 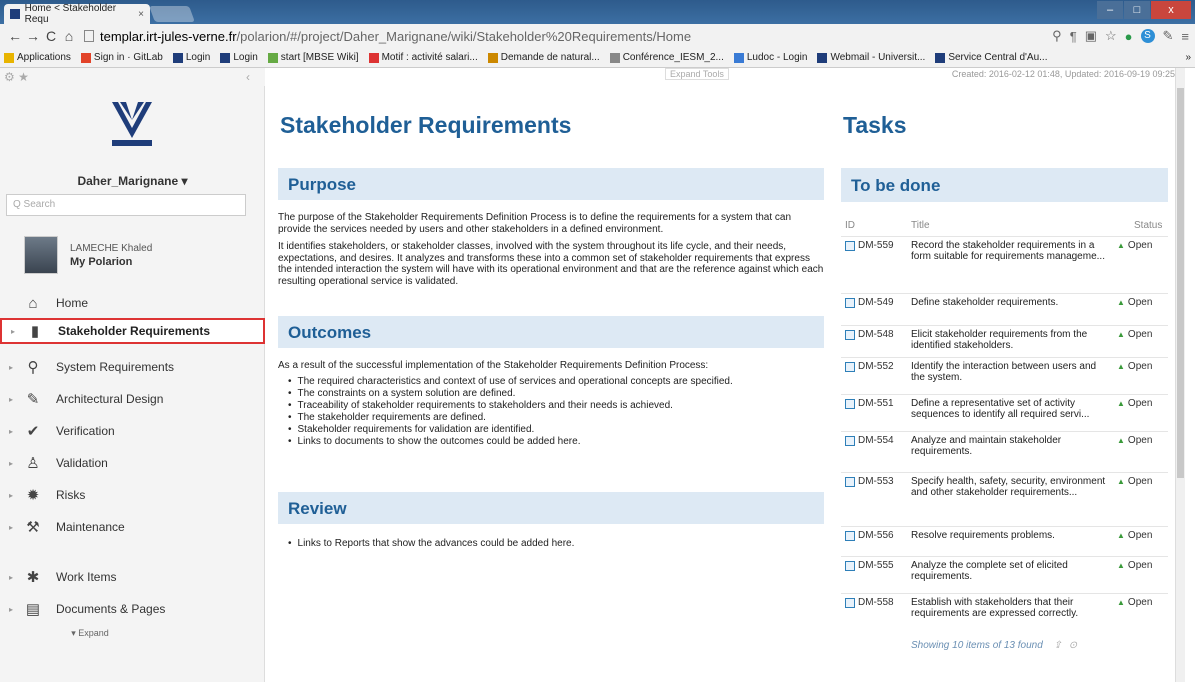 I want to click on extension-icon: ✎, so click(x=1168, y=36).